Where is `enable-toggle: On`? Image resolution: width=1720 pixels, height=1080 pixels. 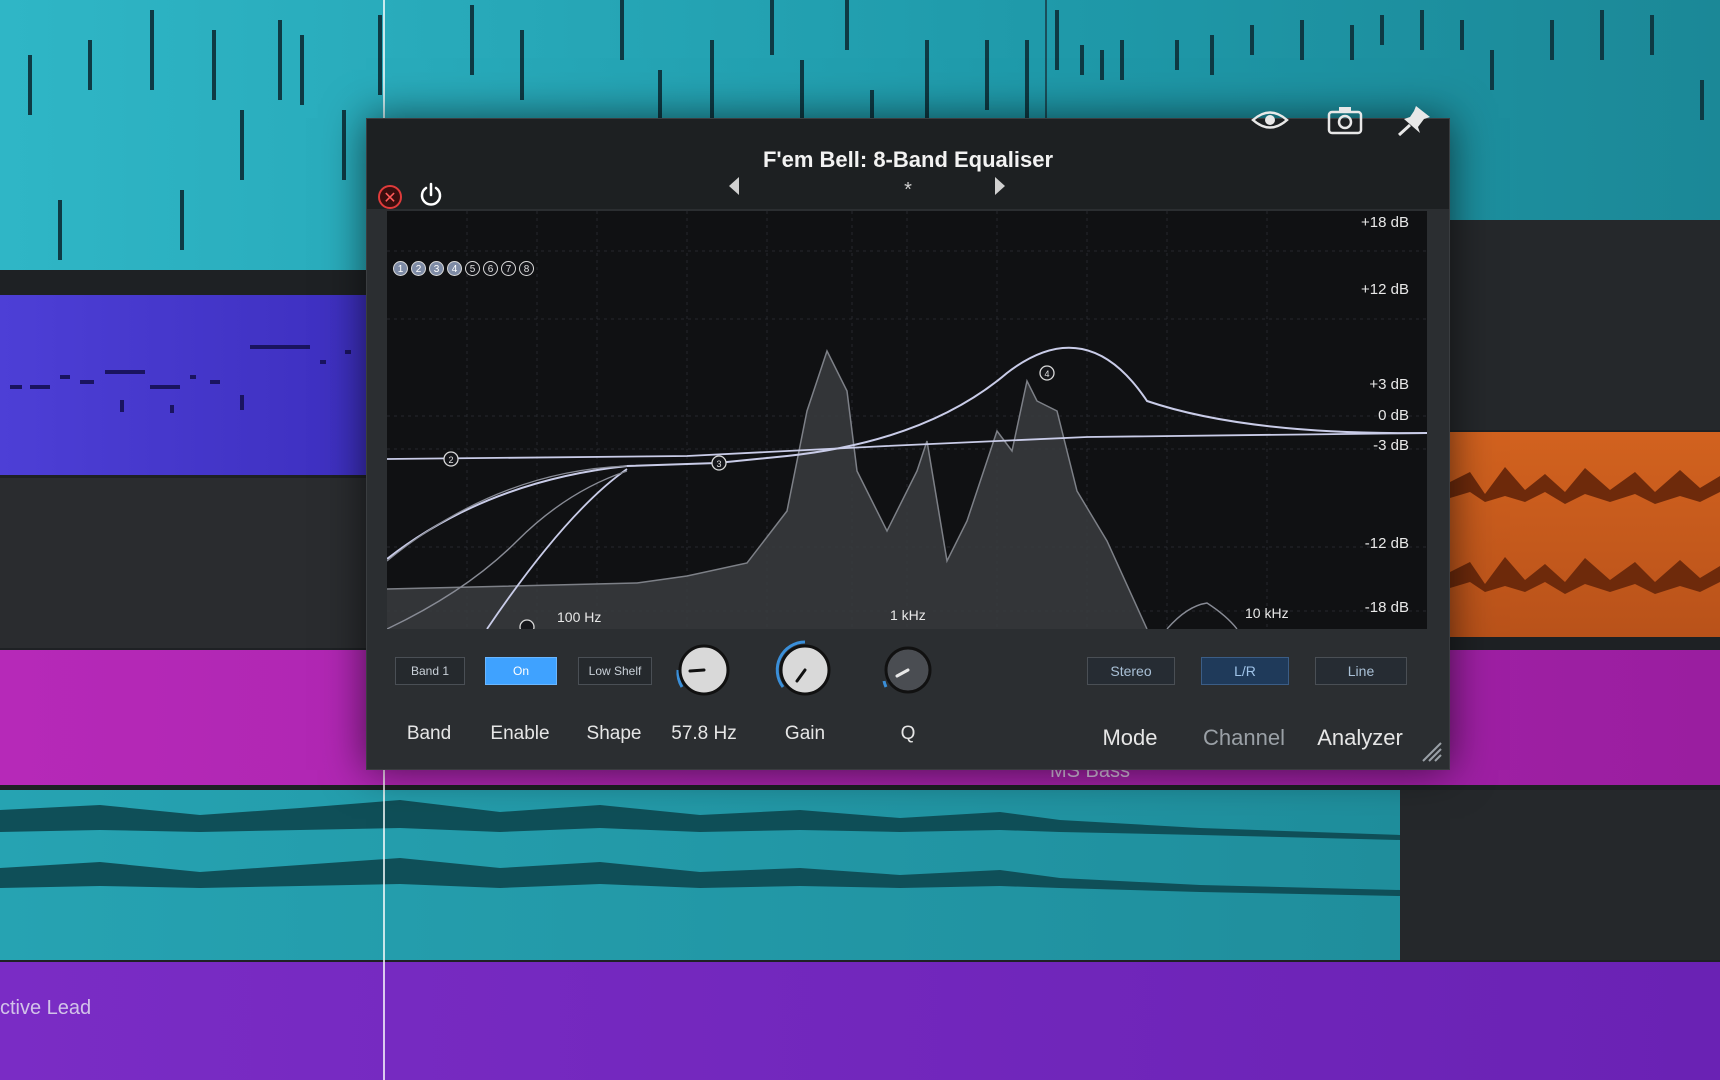 enable-toggle: On is located at coordinates (521, 671).